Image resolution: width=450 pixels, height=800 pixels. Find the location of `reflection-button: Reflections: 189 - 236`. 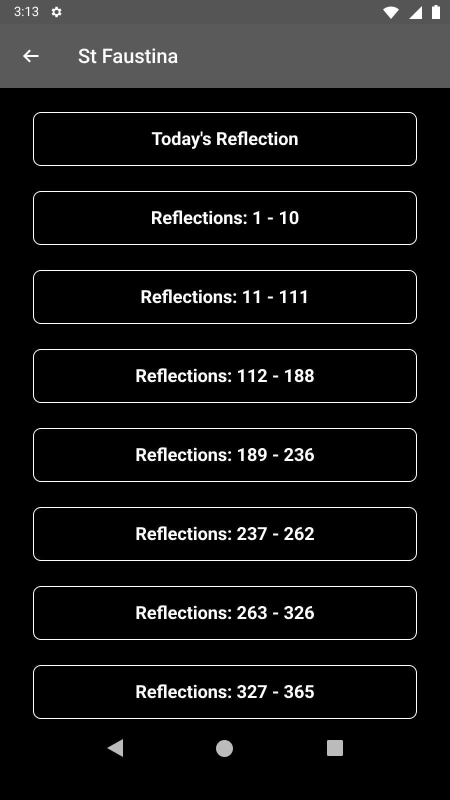

reflection-button: Reflections: 189 - 236 is located at coordinates (225, 455).